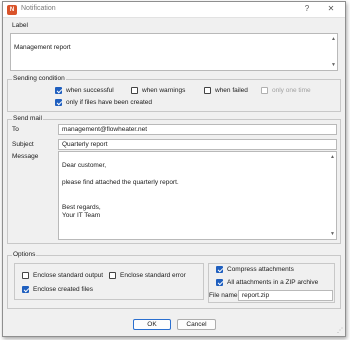 The width and height of the screenshot is (350, 340). I want to click on all-in-zip-checkbox, so click(219, 282).